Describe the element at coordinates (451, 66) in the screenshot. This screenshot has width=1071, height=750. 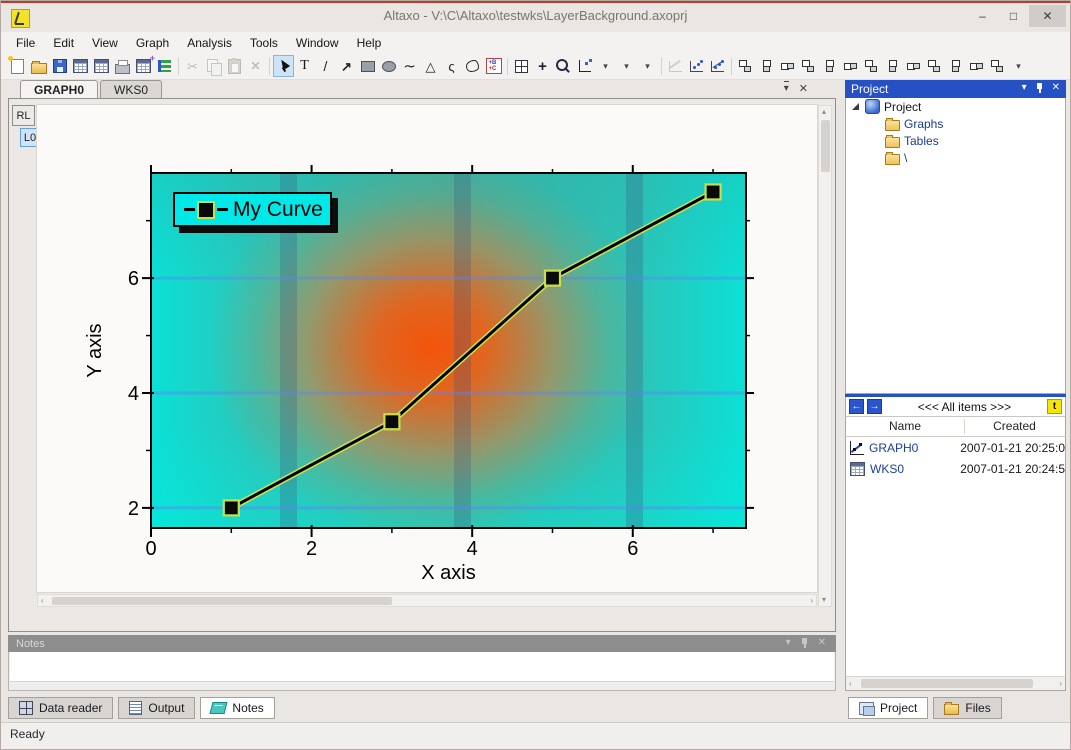
I see `open-curve-tool-button: ς` at that location.